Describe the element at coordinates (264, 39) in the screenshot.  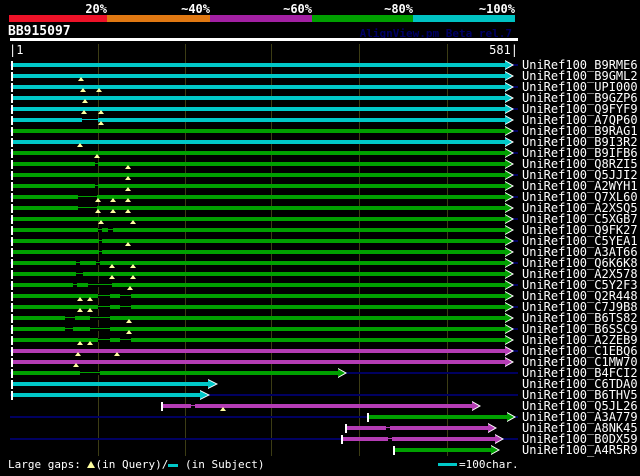
I see `ruler-bar` at that location.